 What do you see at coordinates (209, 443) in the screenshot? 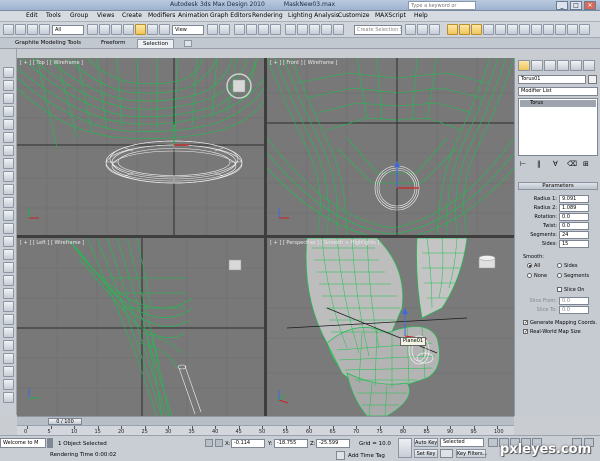
I see `lock-selection-icon` at bounding box center [209, 443].